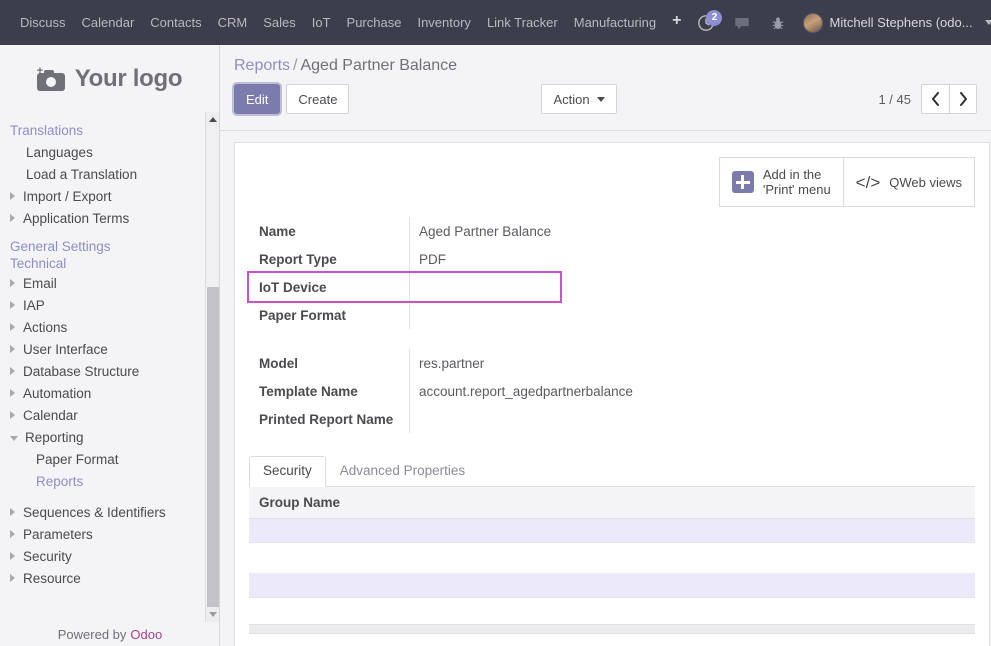 Image resolution: width=991 pixels, height=646 pixels. What do you see at coordinates (742, 182) in the screenshot?
I see `plus-square-icon` at bounding box center [742, 182].